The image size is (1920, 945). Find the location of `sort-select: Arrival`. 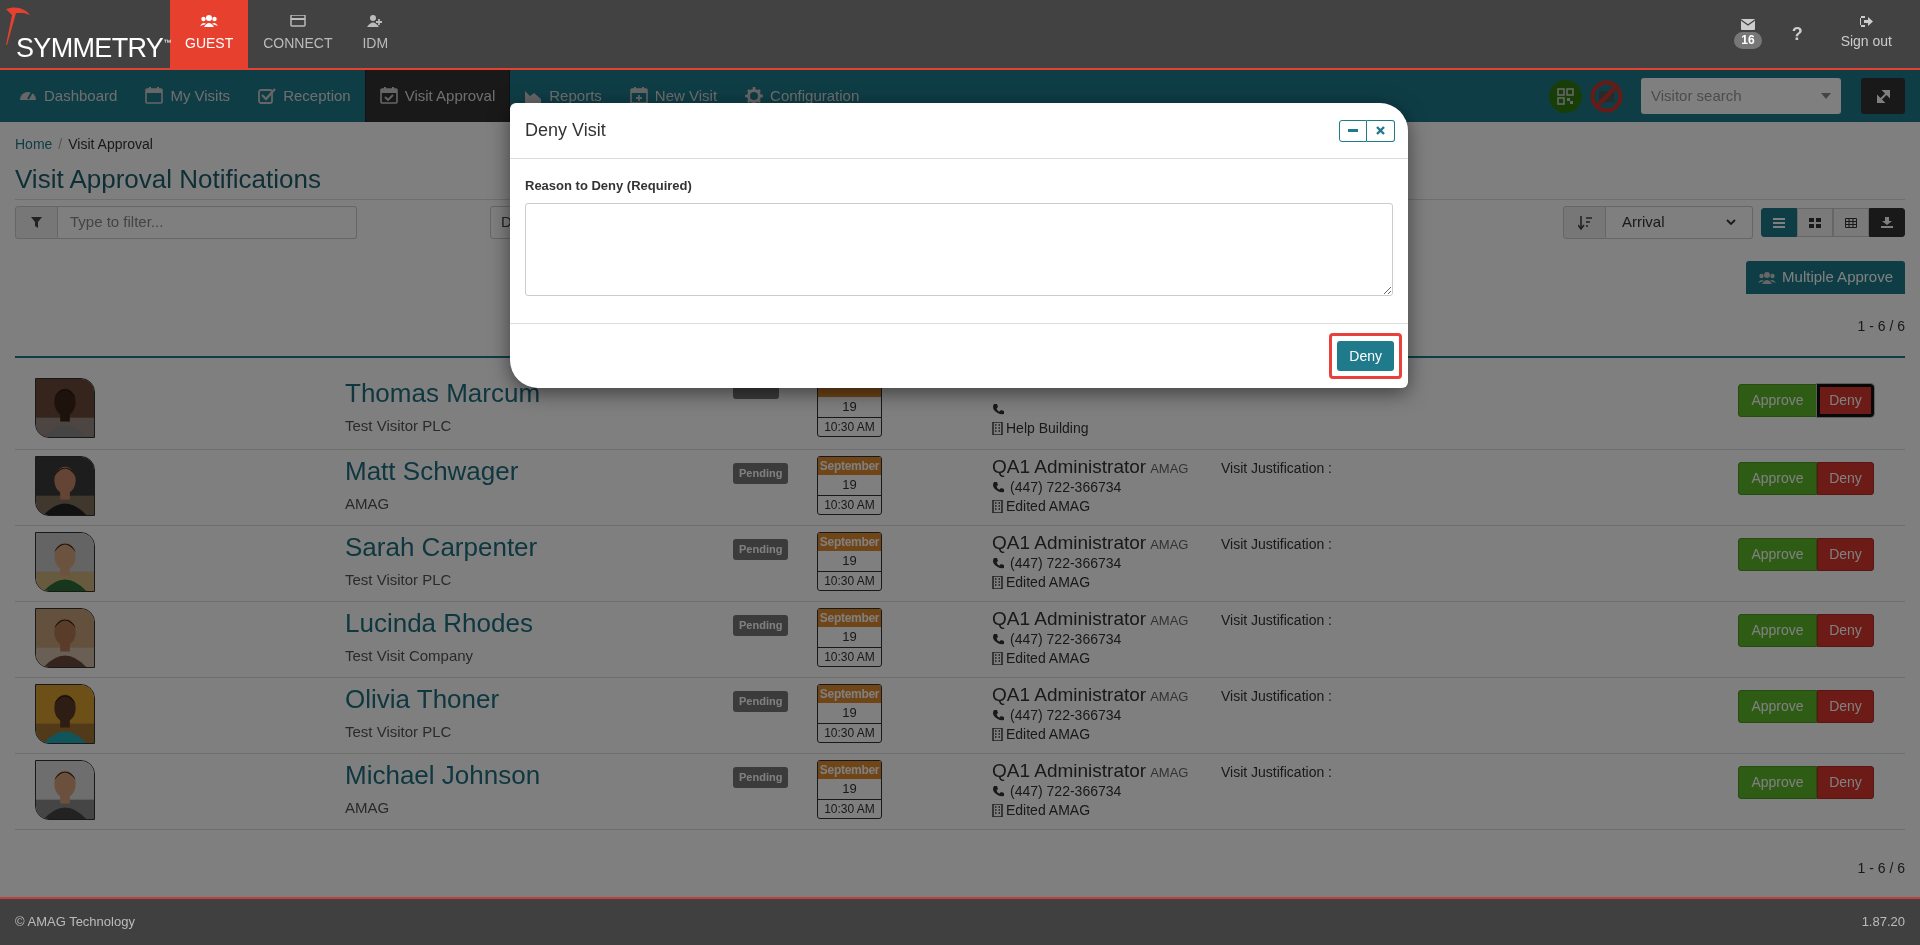

sort-select: Arrival is located at coordinates (1679, 222).